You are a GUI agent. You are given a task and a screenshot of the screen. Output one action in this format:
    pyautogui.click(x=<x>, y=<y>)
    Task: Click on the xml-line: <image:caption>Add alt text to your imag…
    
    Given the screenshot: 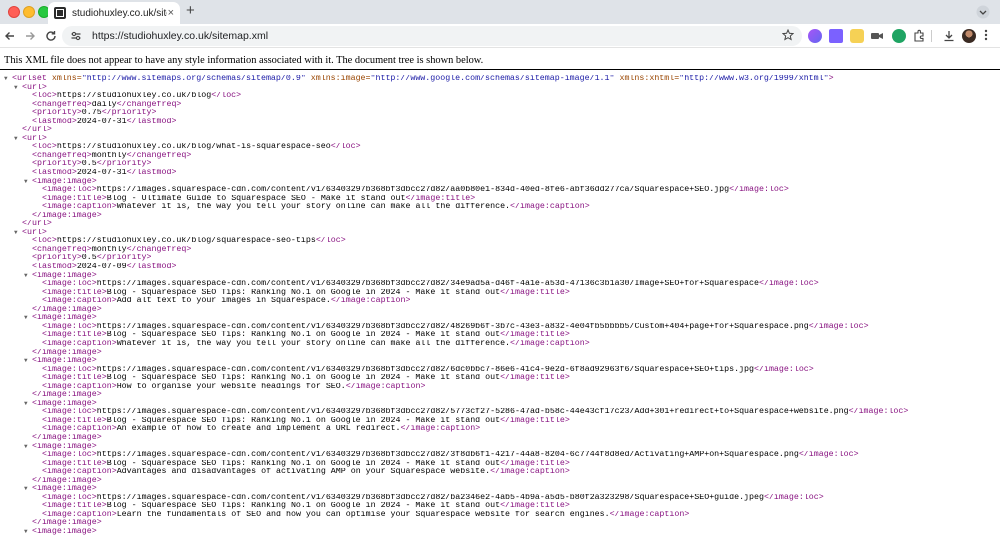 What is the action you would take?
    pyautogui.click(x=500, y=301)
    